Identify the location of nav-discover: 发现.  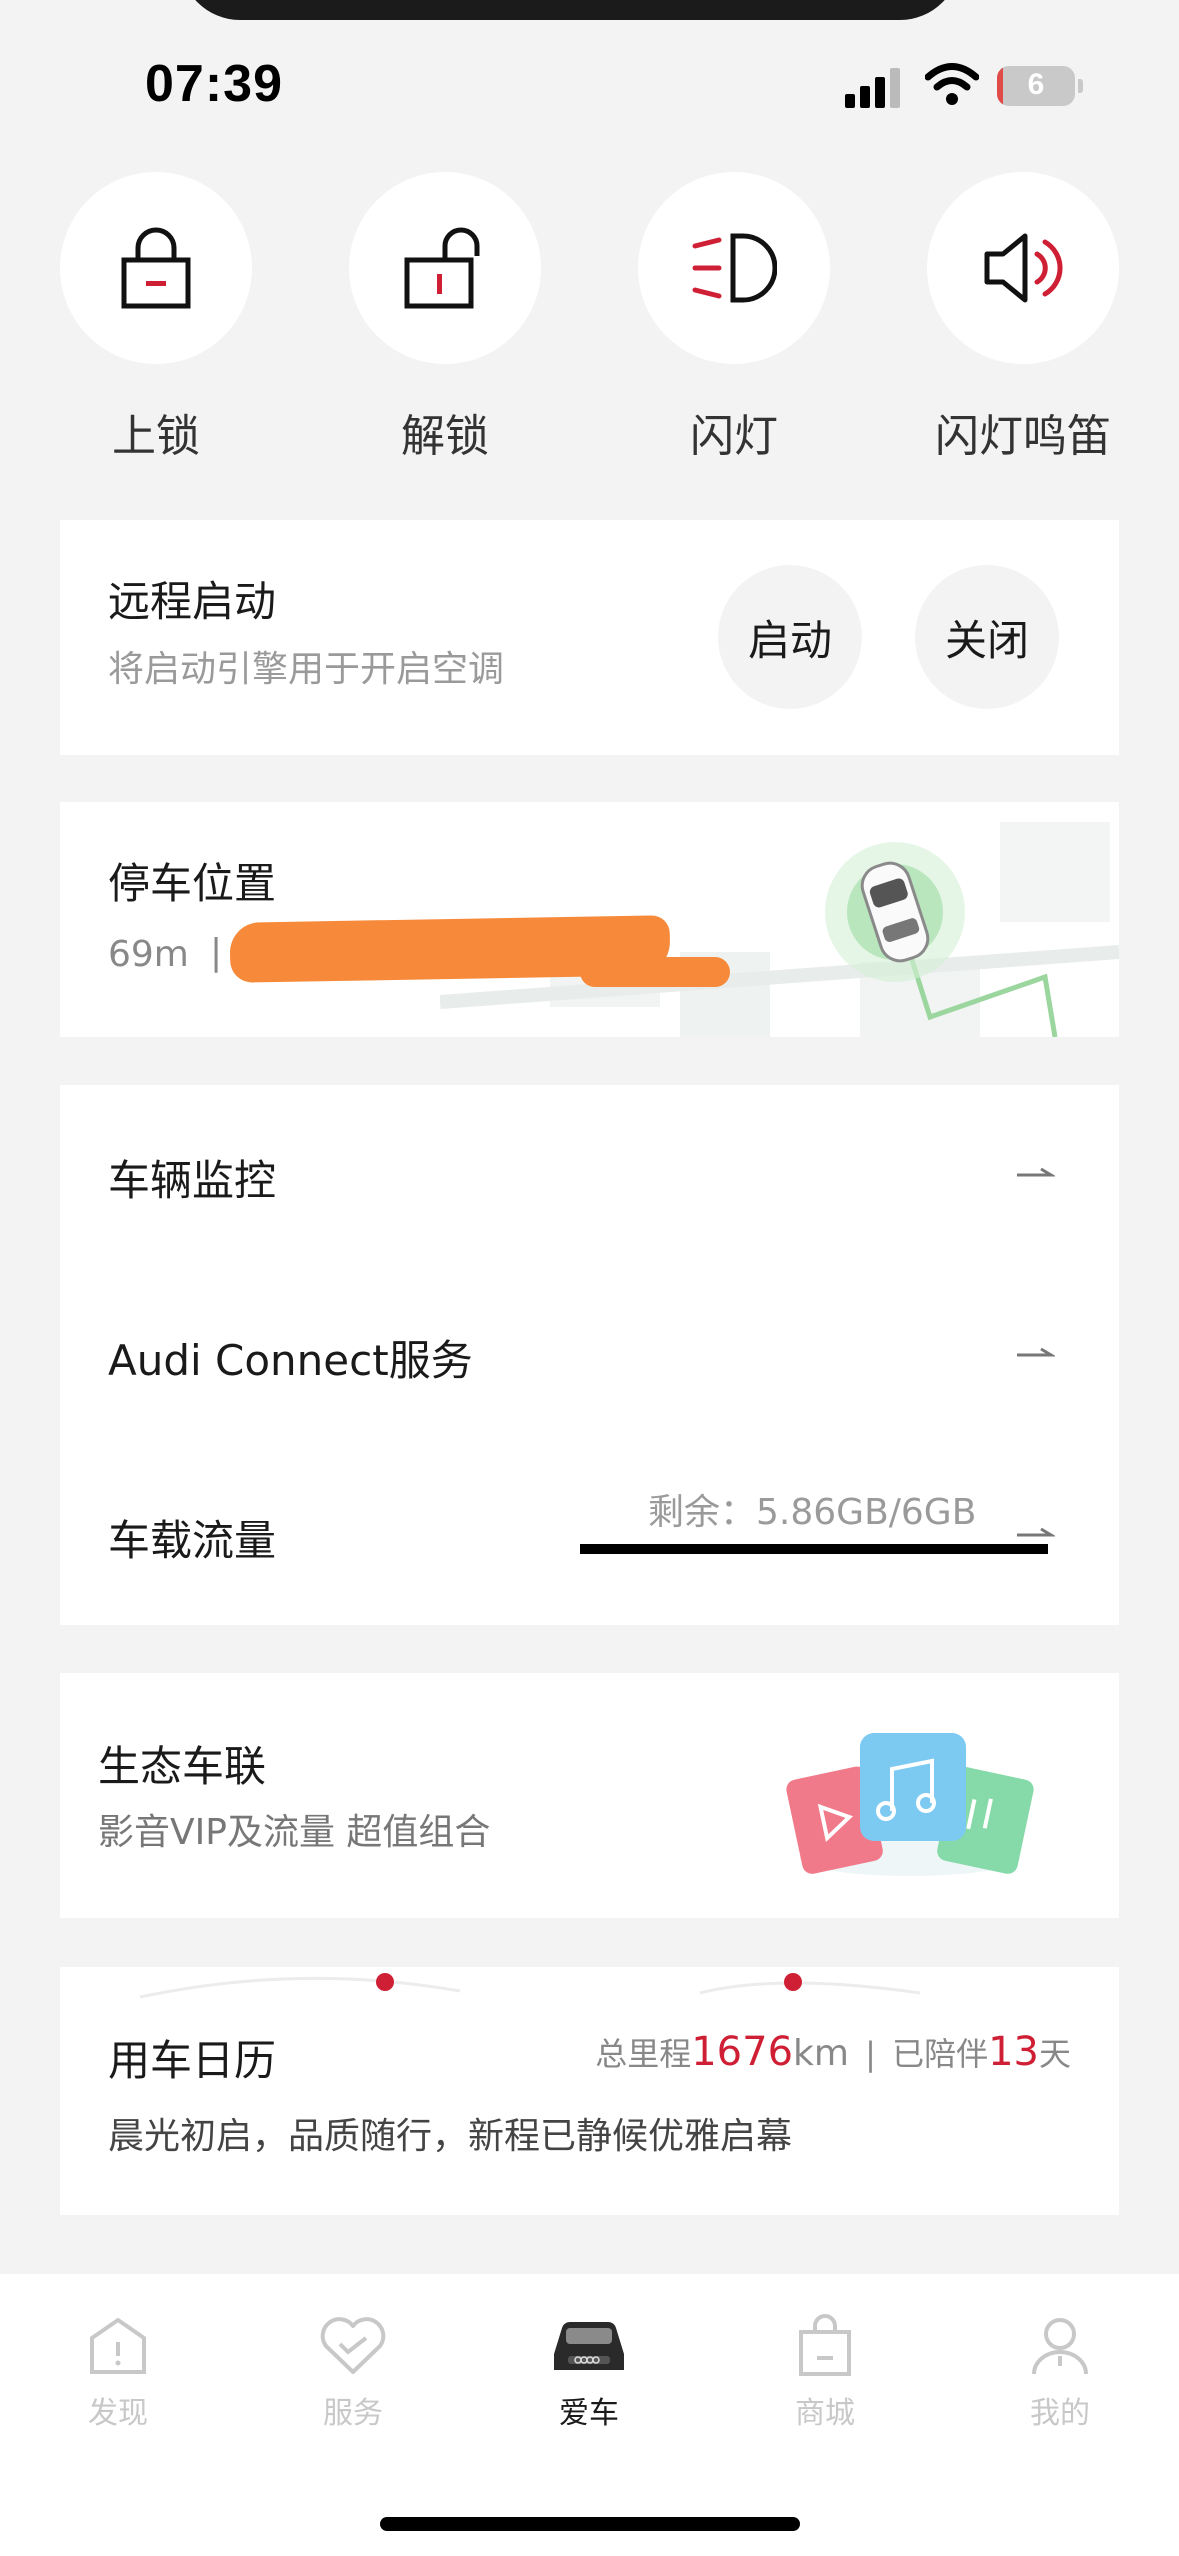
(118, 2373).